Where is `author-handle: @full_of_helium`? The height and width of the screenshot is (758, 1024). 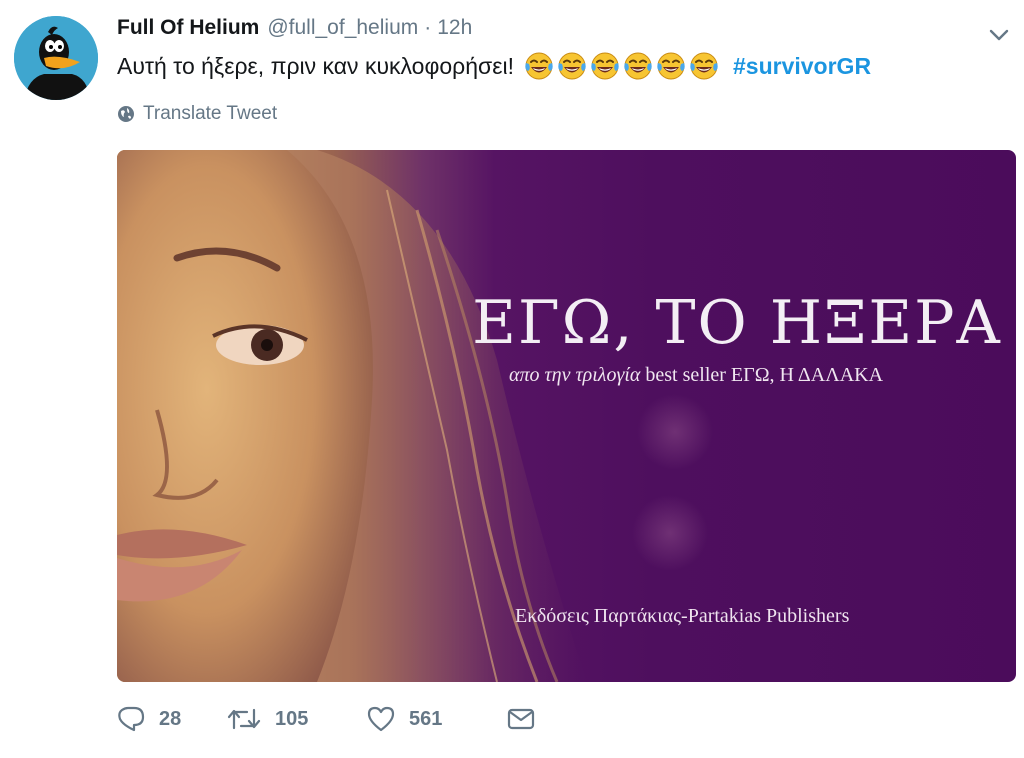 author-handle: @full_of_helium is located at coordinates (342, 28).